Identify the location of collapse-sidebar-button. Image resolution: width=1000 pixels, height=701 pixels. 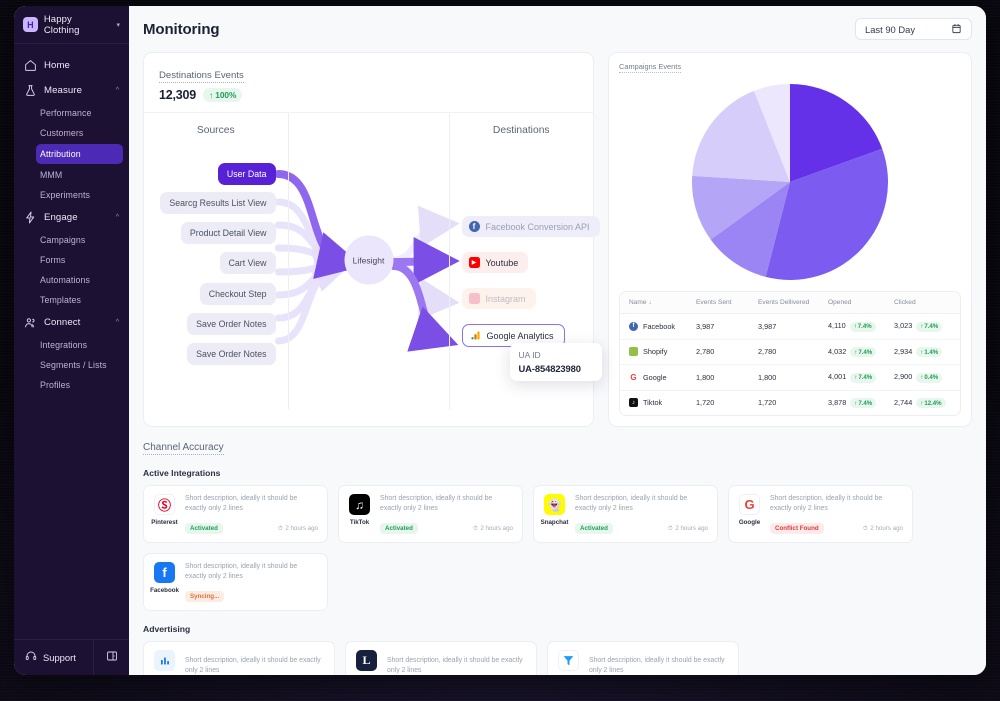
(111, 657).